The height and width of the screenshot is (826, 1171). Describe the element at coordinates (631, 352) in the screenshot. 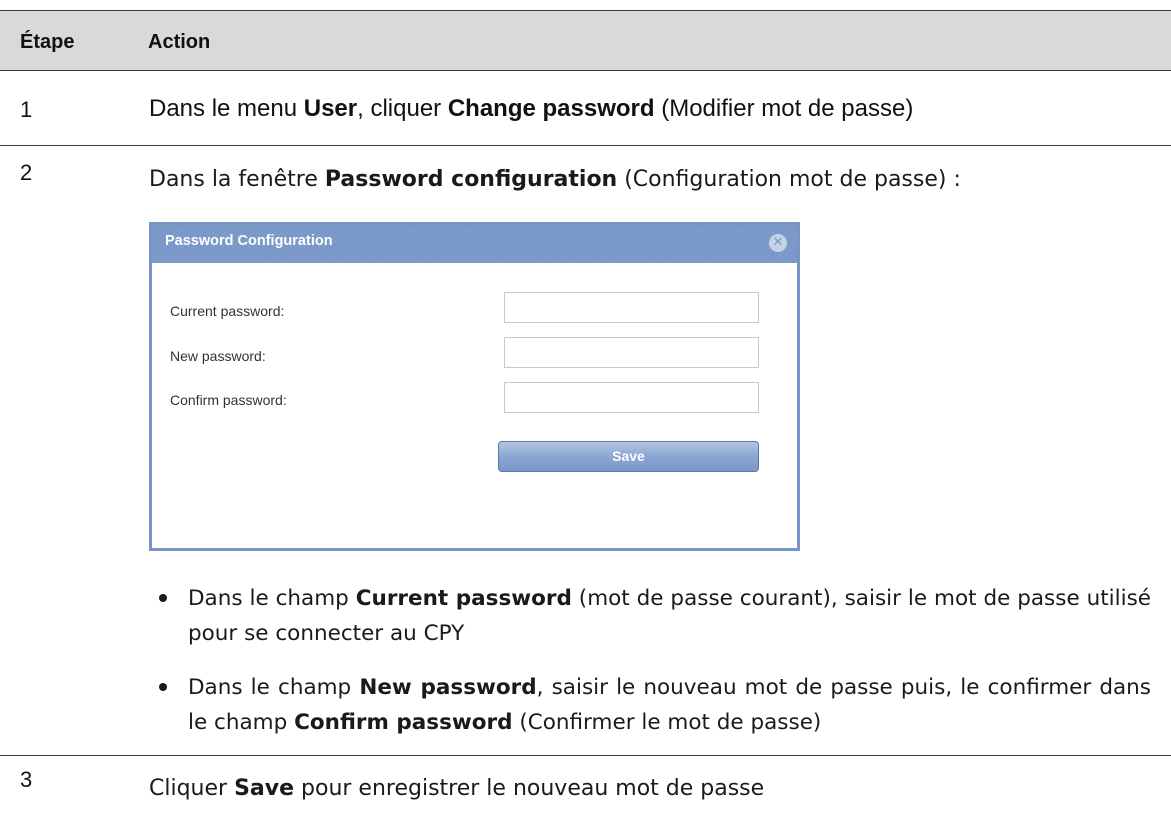

I see `new-password-input` at that location.